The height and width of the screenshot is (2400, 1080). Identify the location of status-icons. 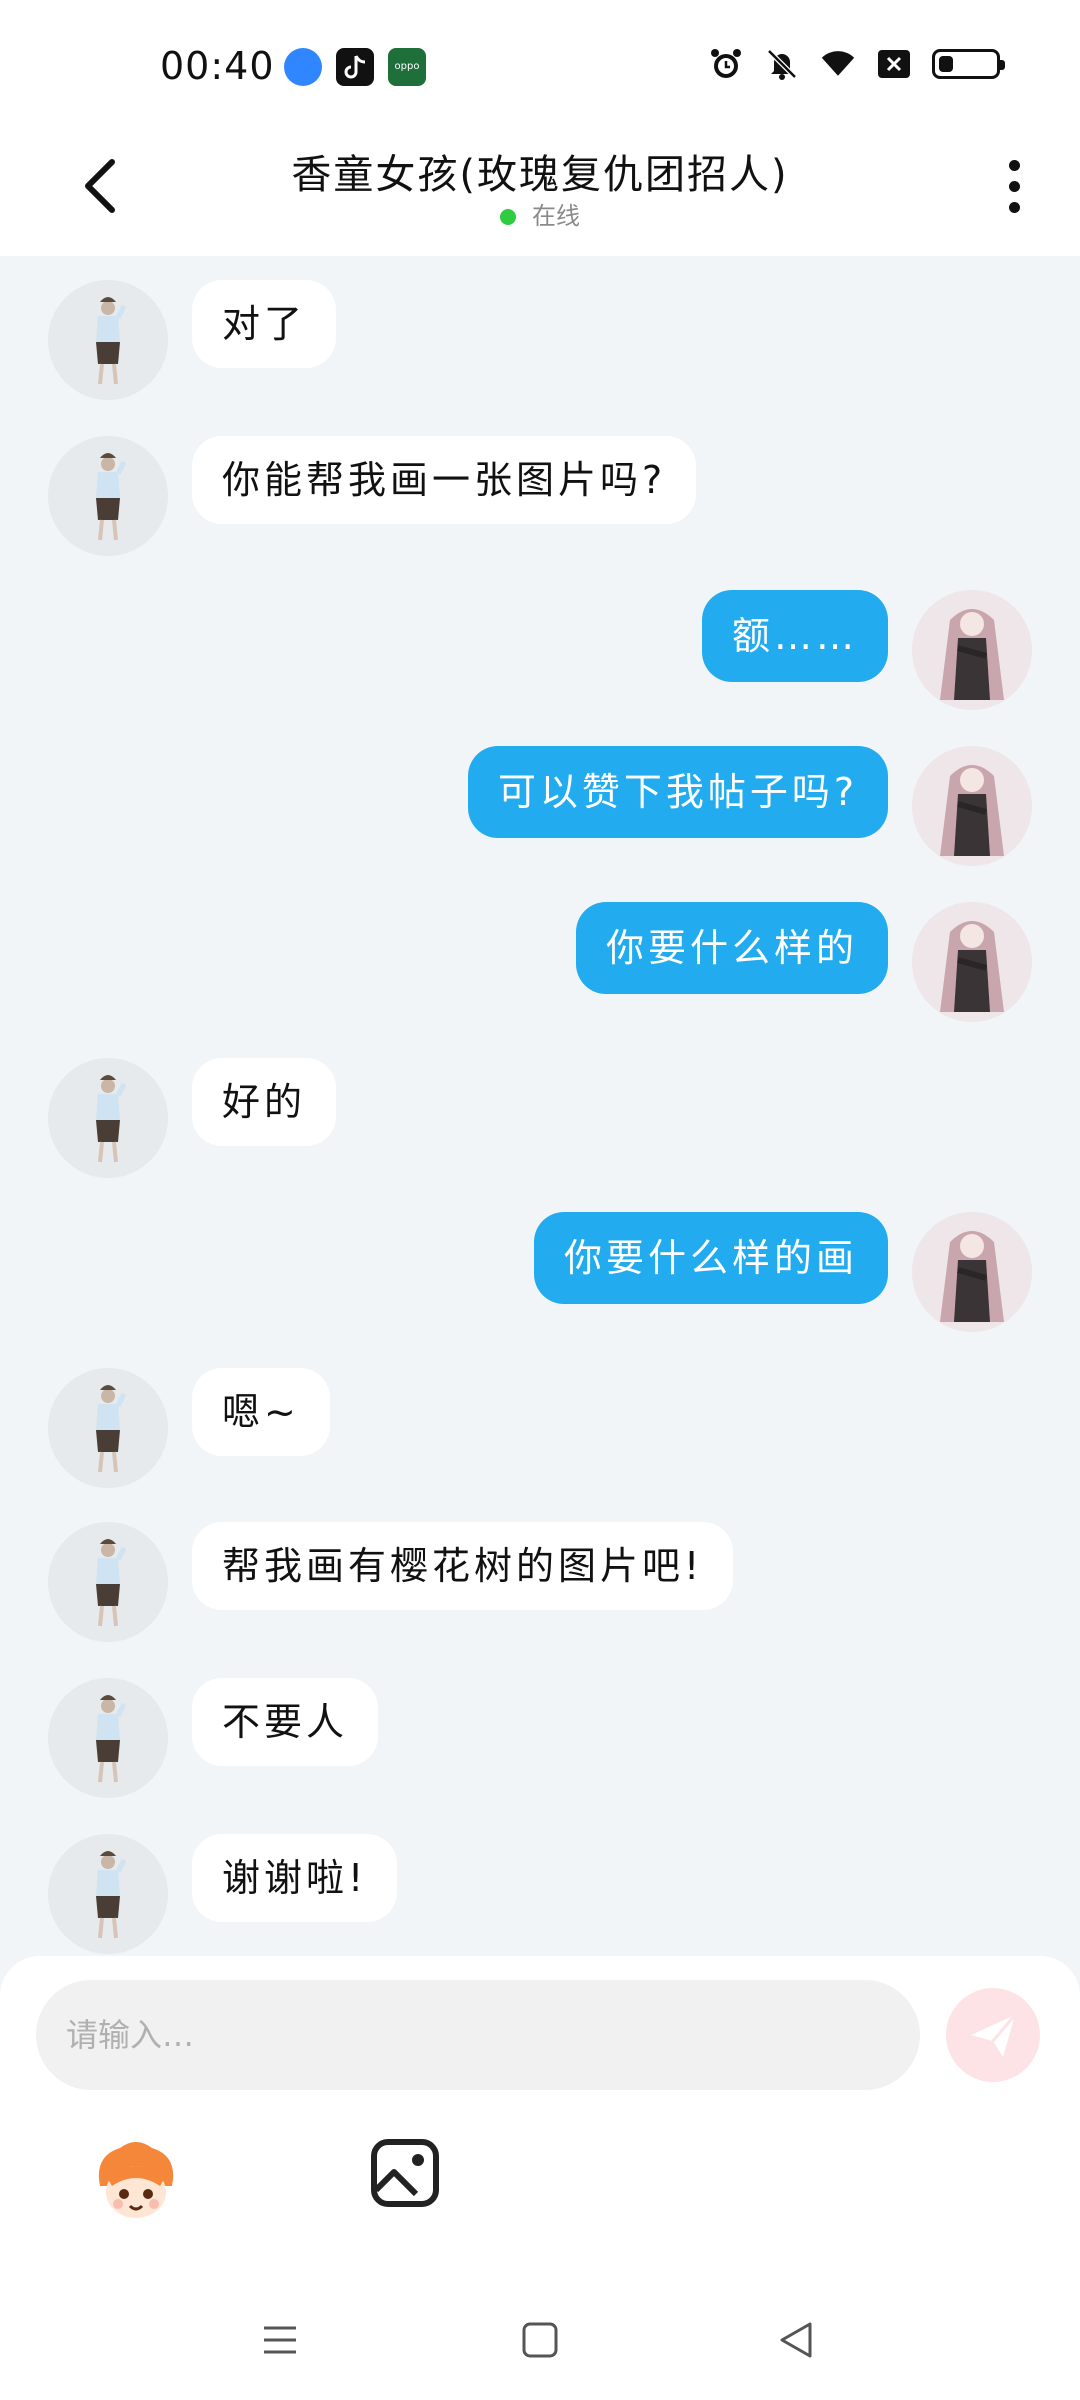
(856, 64).